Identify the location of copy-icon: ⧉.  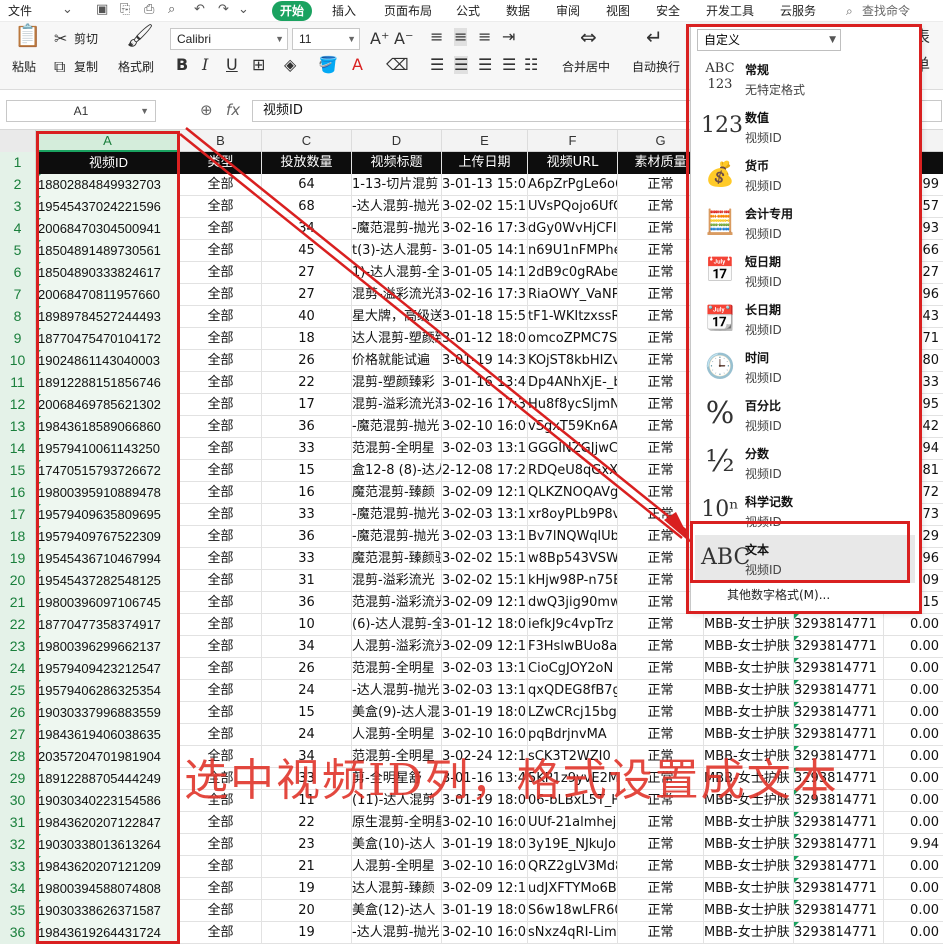
(59, 67).